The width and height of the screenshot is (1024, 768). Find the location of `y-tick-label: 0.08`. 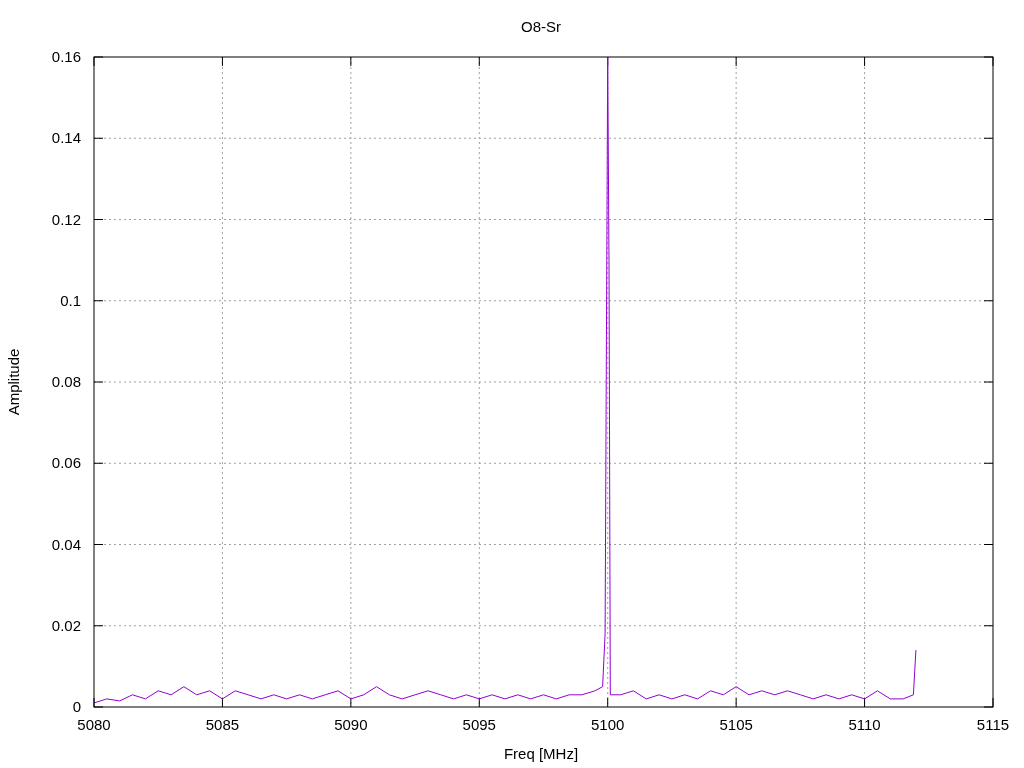

y-tick-label: 0.08 is located at coordinates (66, 381).